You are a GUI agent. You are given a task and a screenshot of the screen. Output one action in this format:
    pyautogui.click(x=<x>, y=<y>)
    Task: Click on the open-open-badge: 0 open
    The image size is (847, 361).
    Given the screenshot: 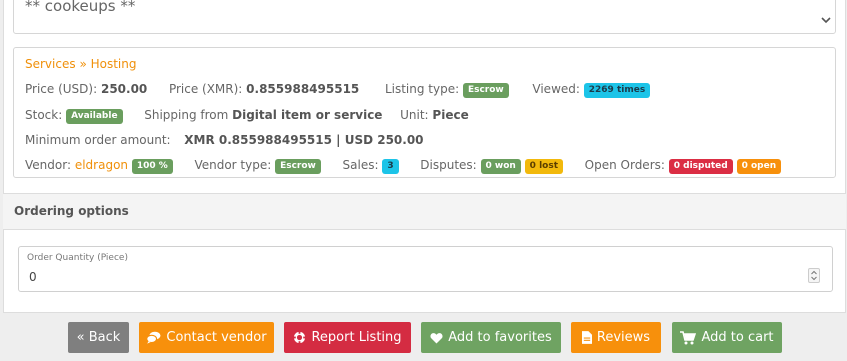 What is the action you would take?
    pyautogui.click(x=759, y=166)
    